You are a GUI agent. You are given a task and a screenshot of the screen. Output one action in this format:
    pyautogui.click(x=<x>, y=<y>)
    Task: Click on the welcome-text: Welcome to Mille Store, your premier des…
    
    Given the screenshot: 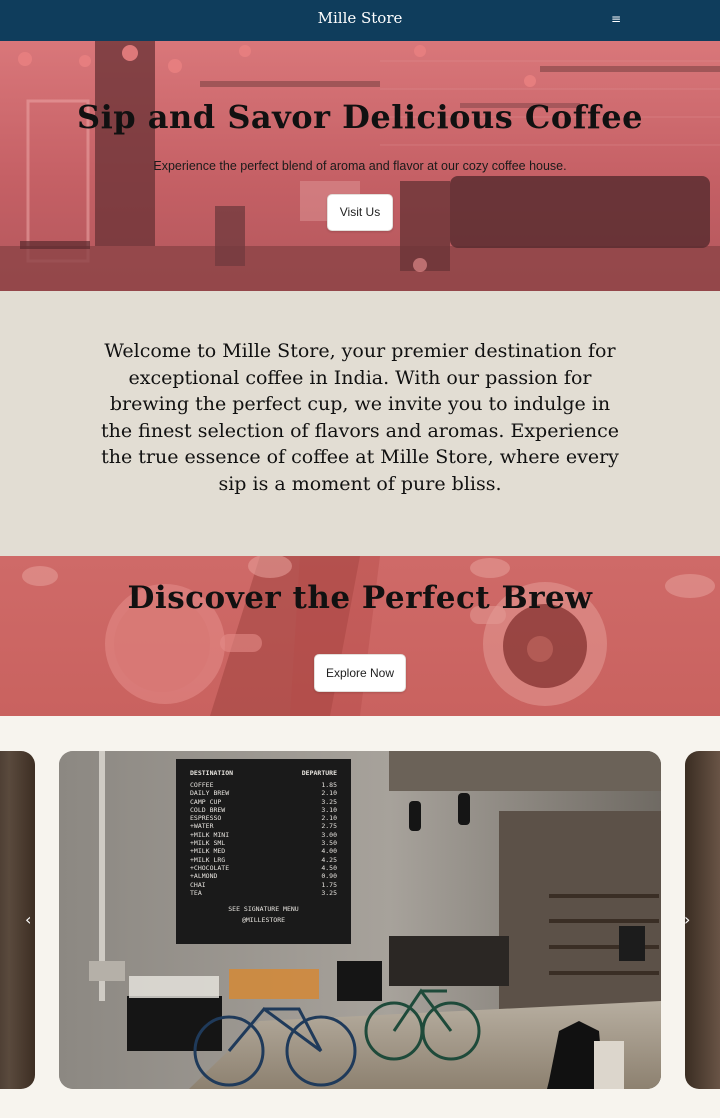 What is the action you would take?
    pyautogui.click(x=360, y=417)
    